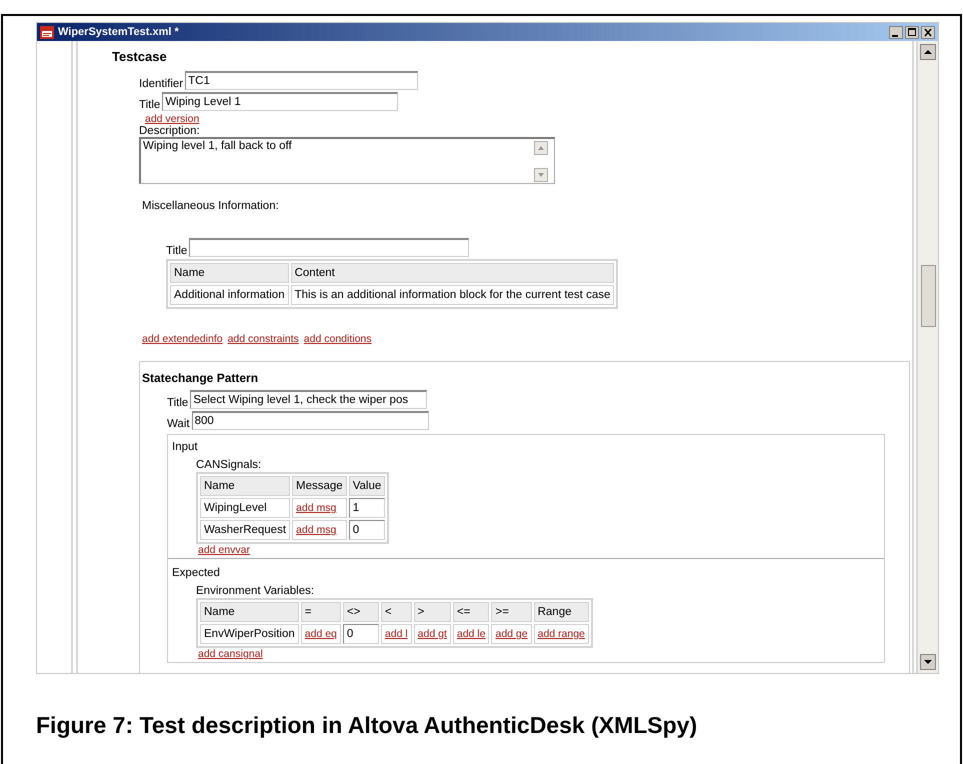 This screenshot has width=963, height=764. Describe the element at coordinates (471, 634) in the screenshot. I see `add-link: add le` at that location.